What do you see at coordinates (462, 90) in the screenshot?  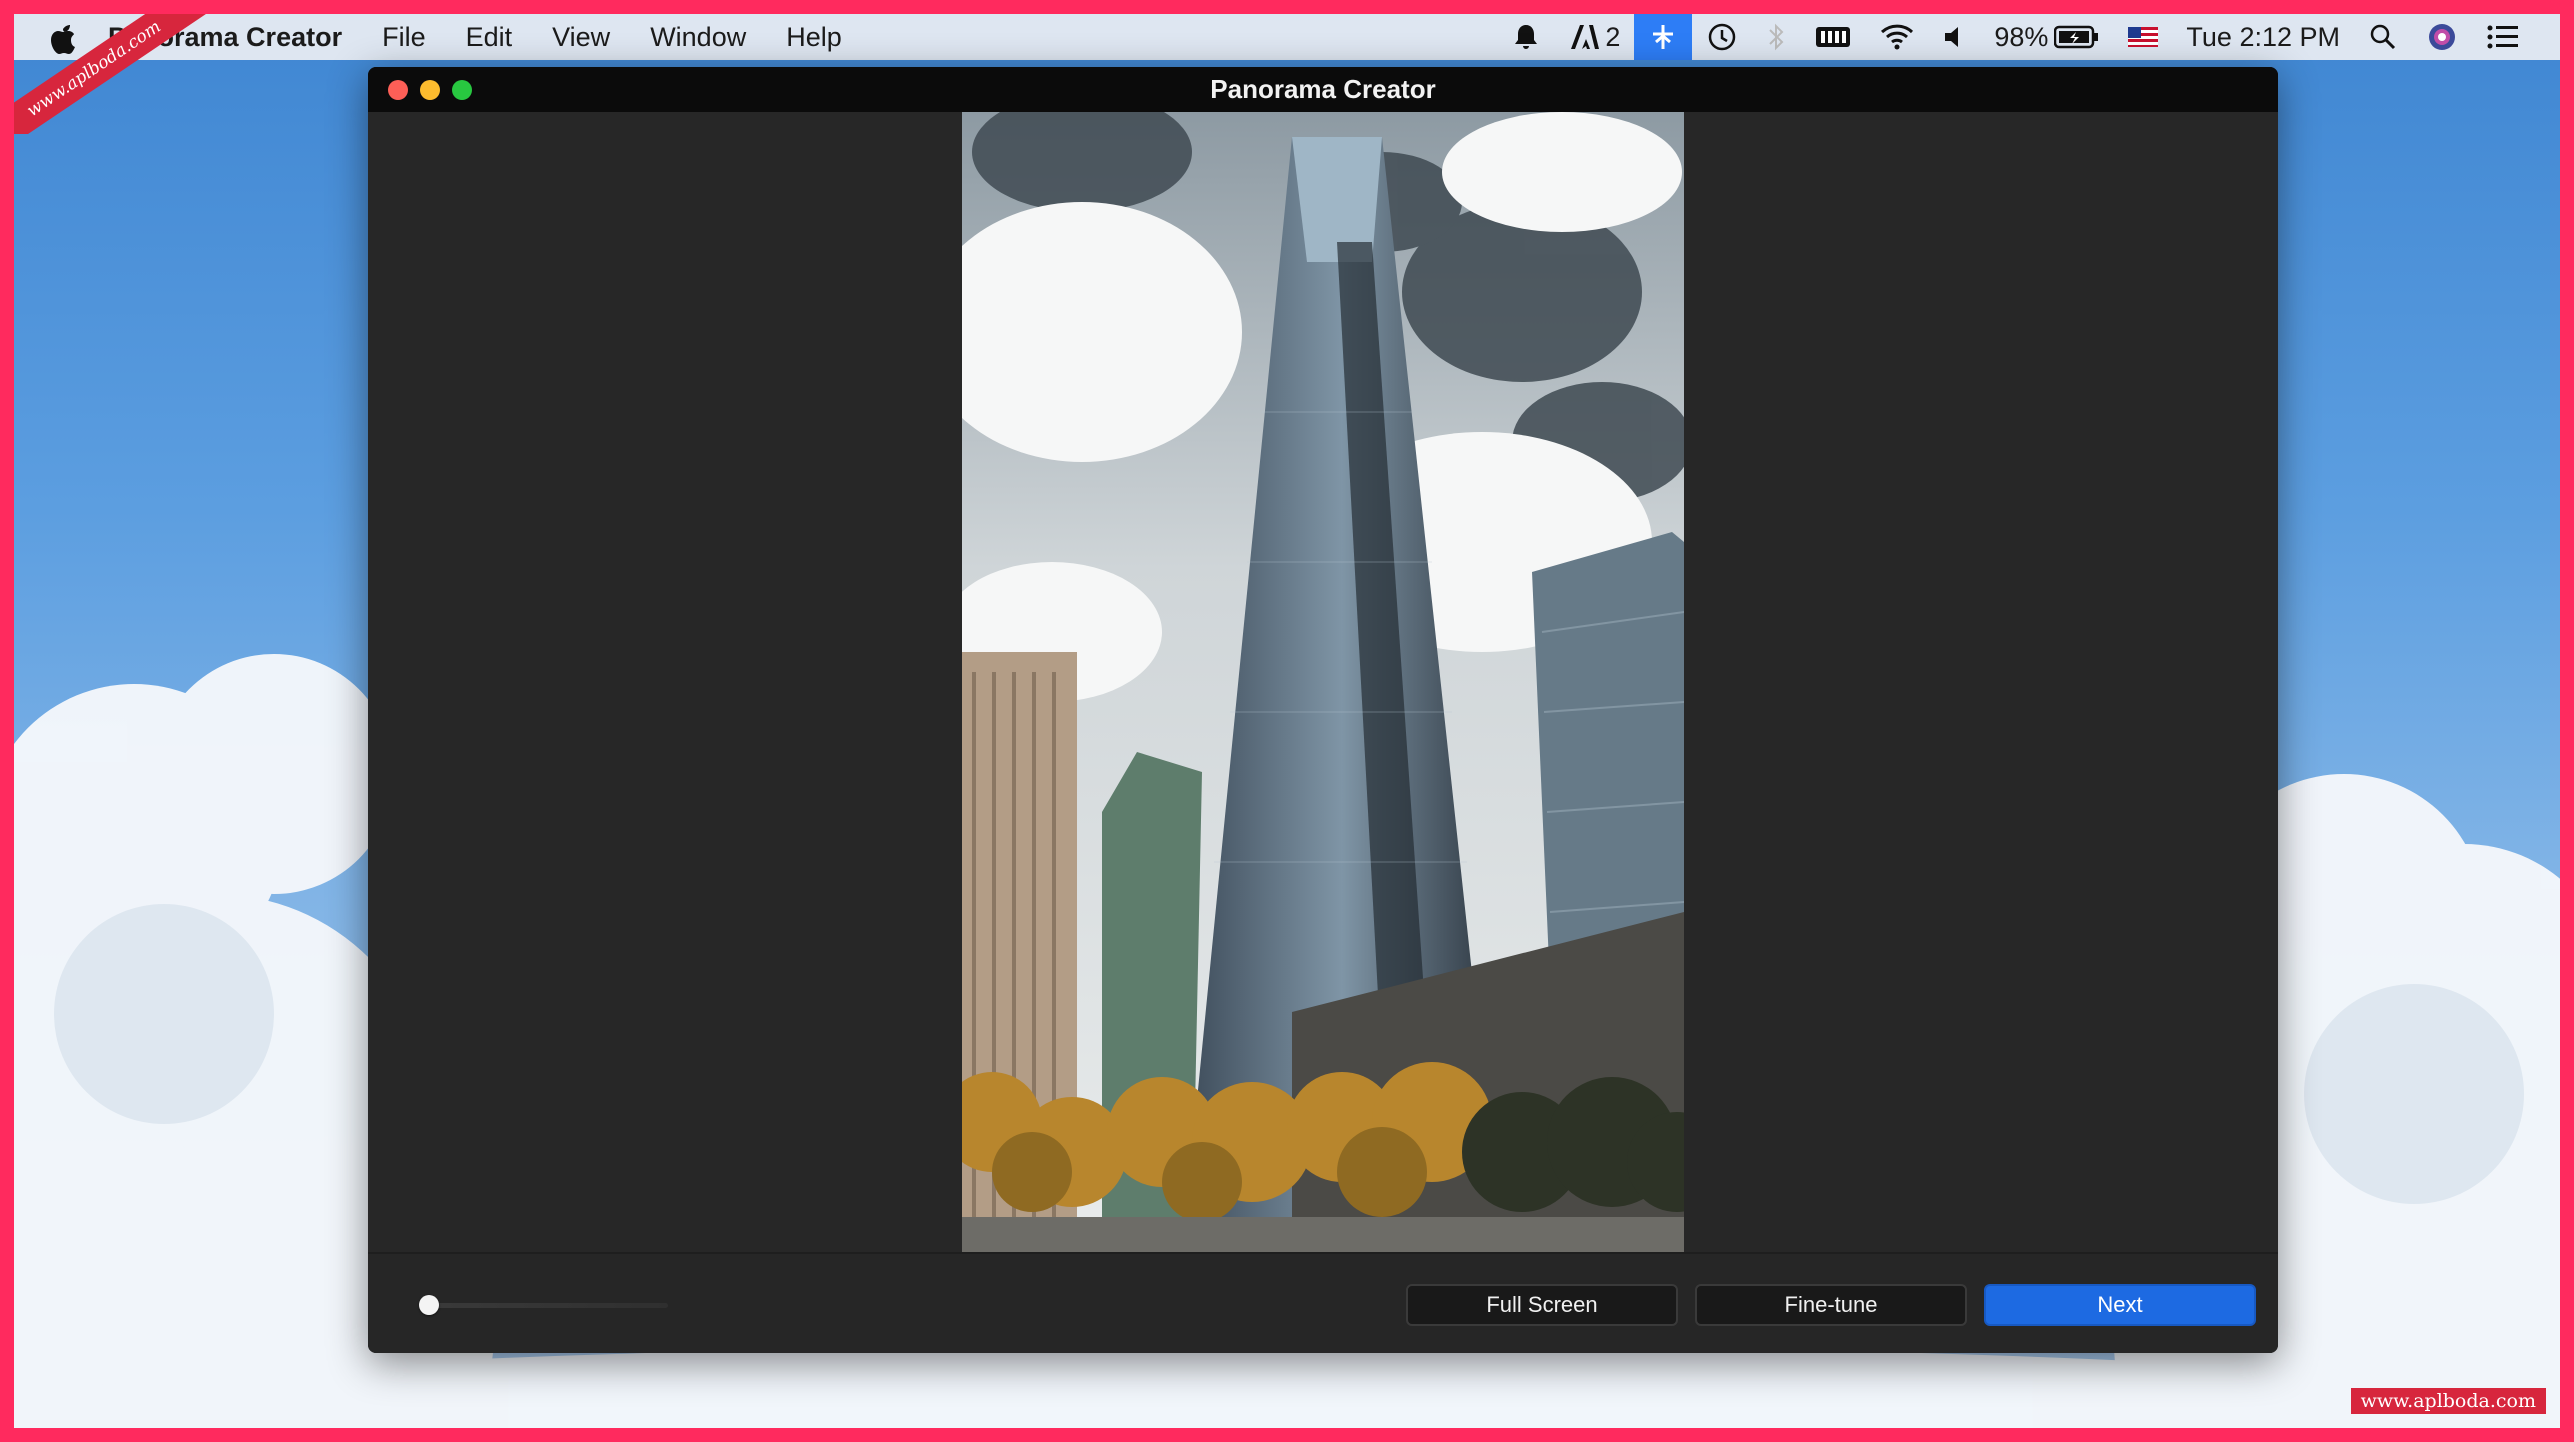 I see `zoom-window-button` at bounding box center [462, 90].